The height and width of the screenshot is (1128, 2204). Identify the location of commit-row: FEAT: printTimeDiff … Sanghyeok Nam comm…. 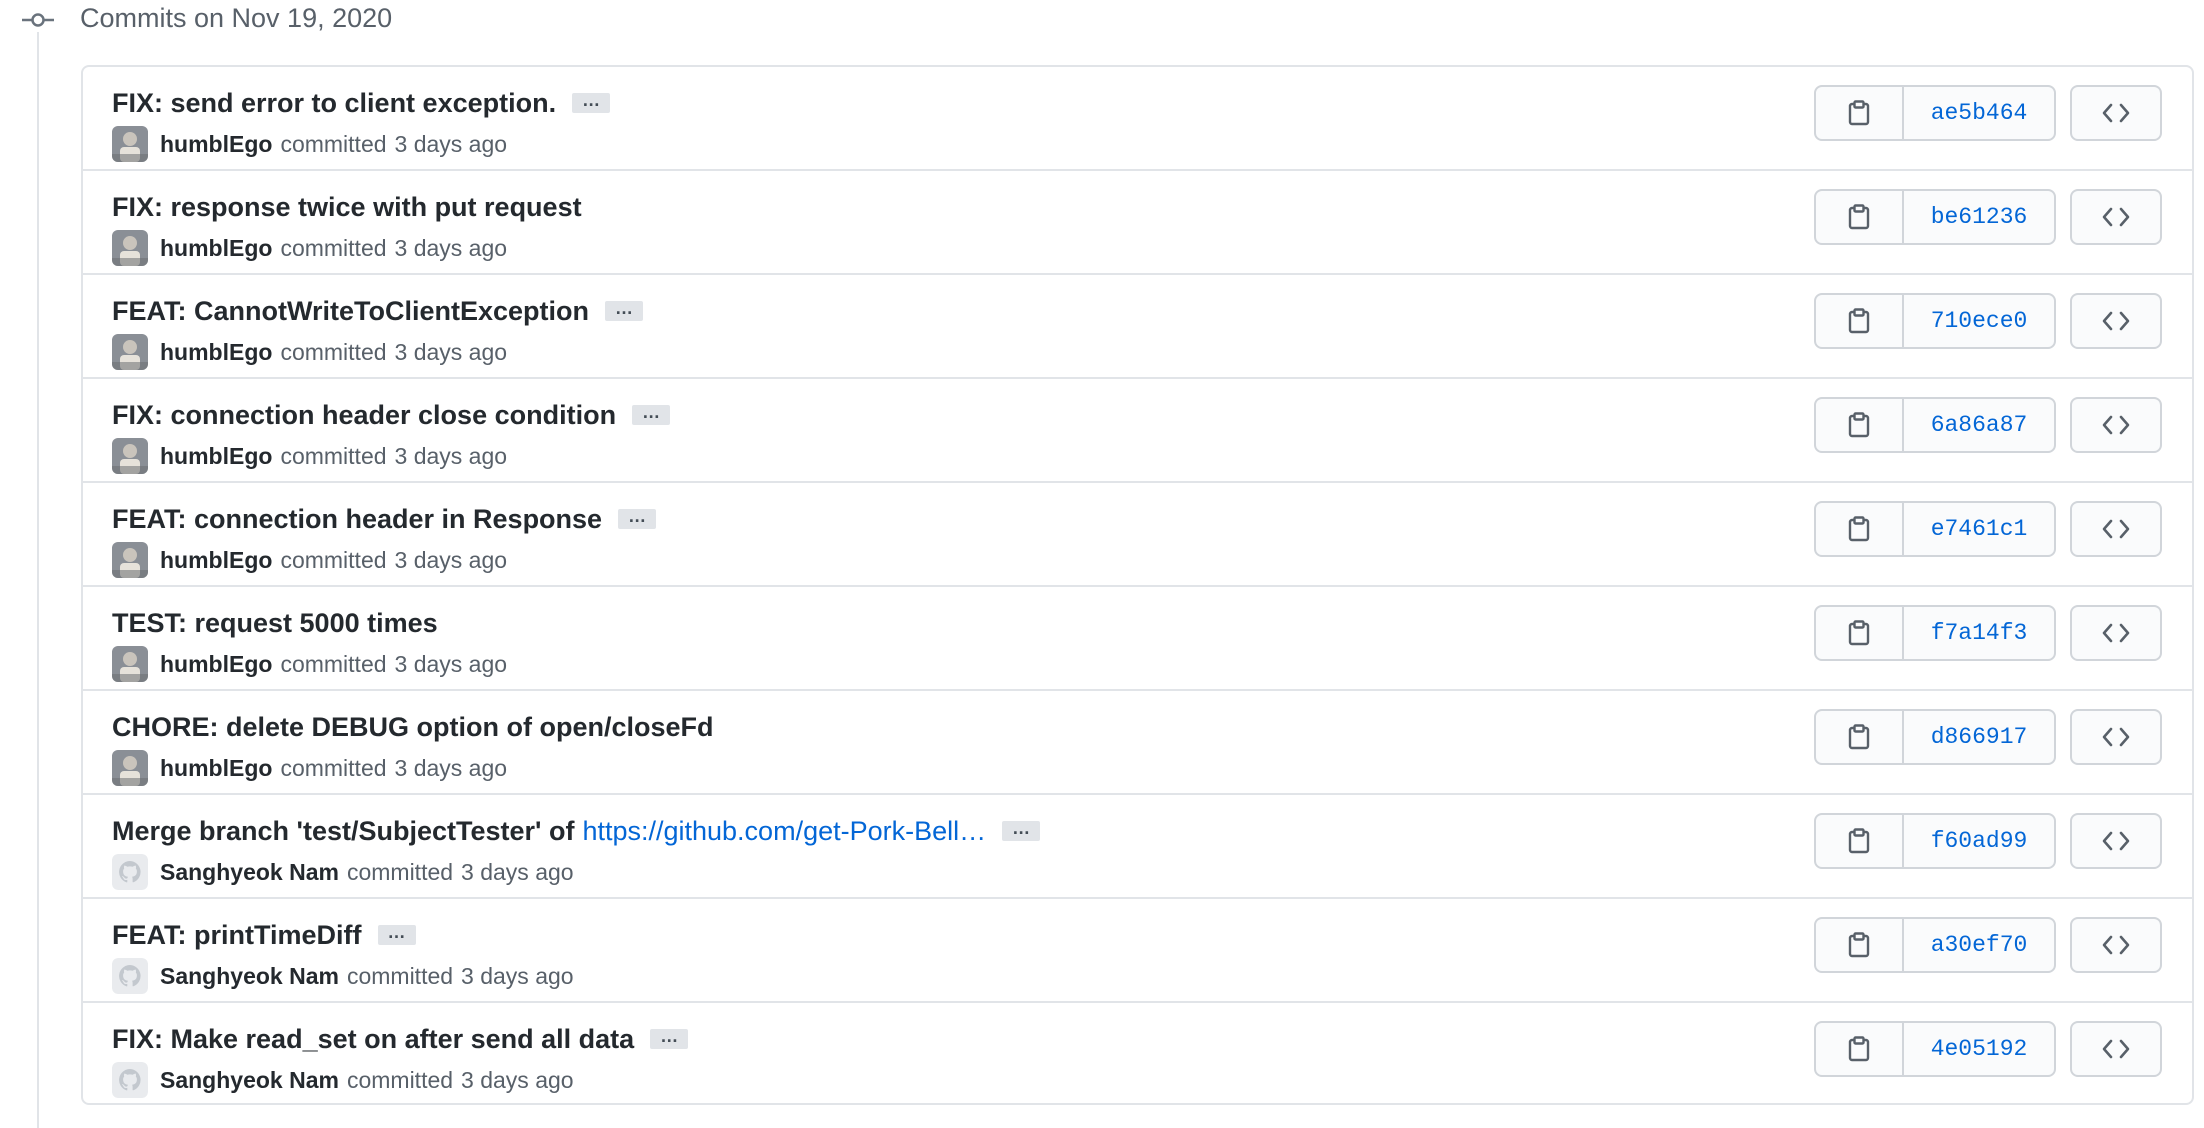
(1137, 949).